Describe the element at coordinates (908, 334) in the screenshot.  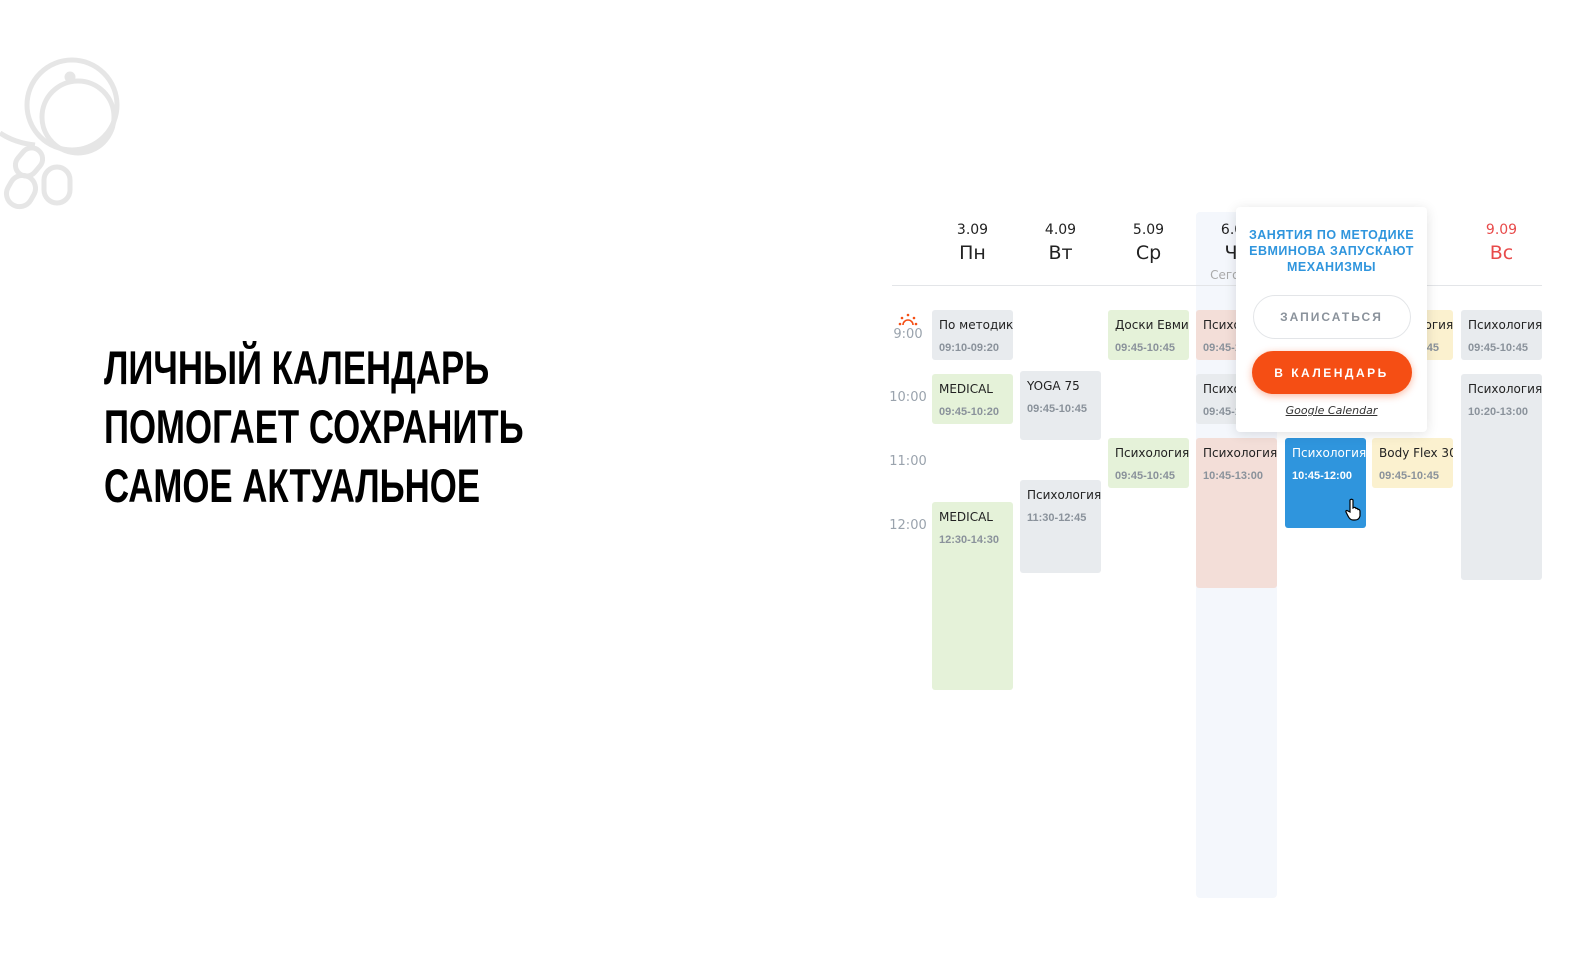
I see `hour-label: 9:00` at that location.